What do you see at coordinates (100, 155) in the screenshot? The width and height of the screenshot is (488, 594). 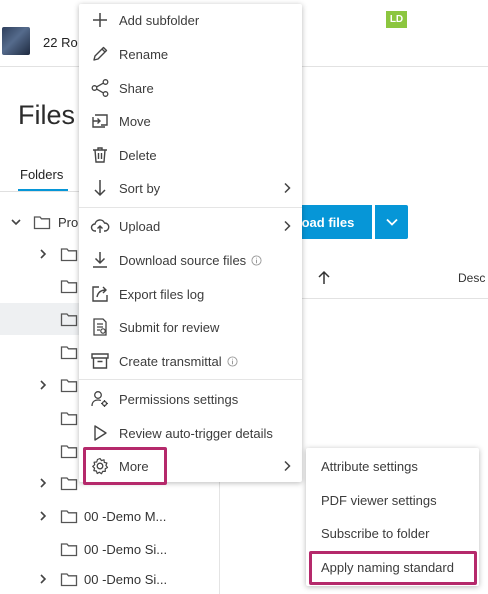 I see `trash-icon` at bounding box center [100, 155].